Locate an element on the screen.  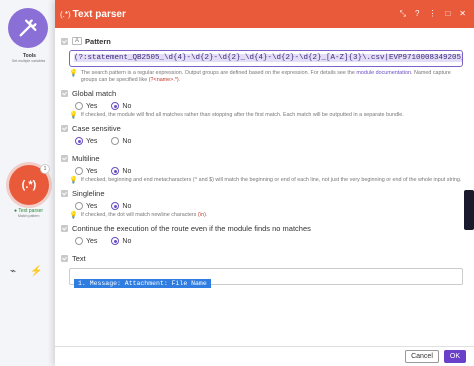
multiline-label: Multiline is located at coordinates (86, 158).